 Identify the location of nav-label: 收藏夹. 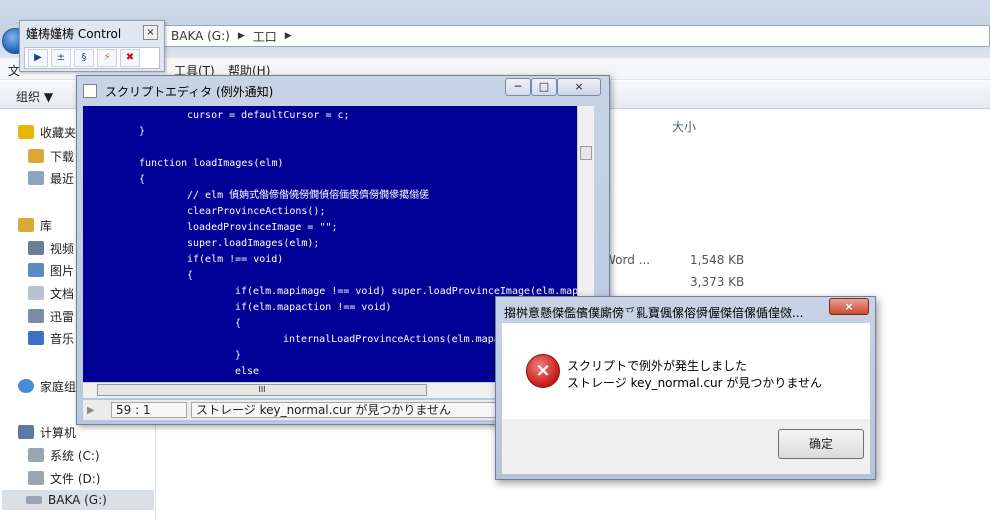
(58, 132).